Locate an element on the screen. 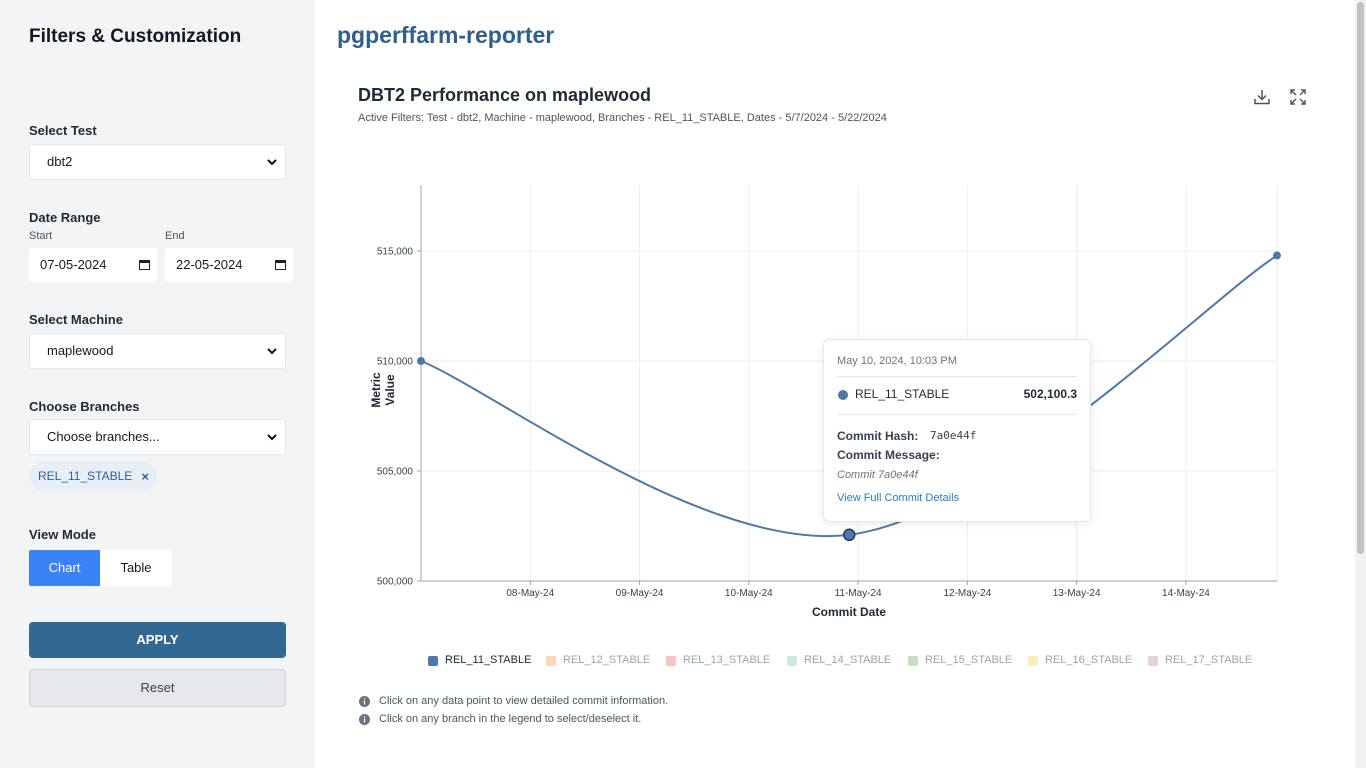 The height and width of the screenshot is (768, 1366). x-tick-label: 10-May-24 is located at coordinates (749, 593).